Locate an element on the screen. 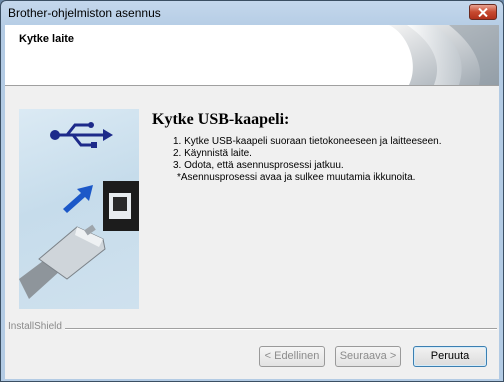 Image resolution: width=504 pixels, height=382 pixels. step-2: 2. Käynnistä laite. is located at coordinates (212, 153).